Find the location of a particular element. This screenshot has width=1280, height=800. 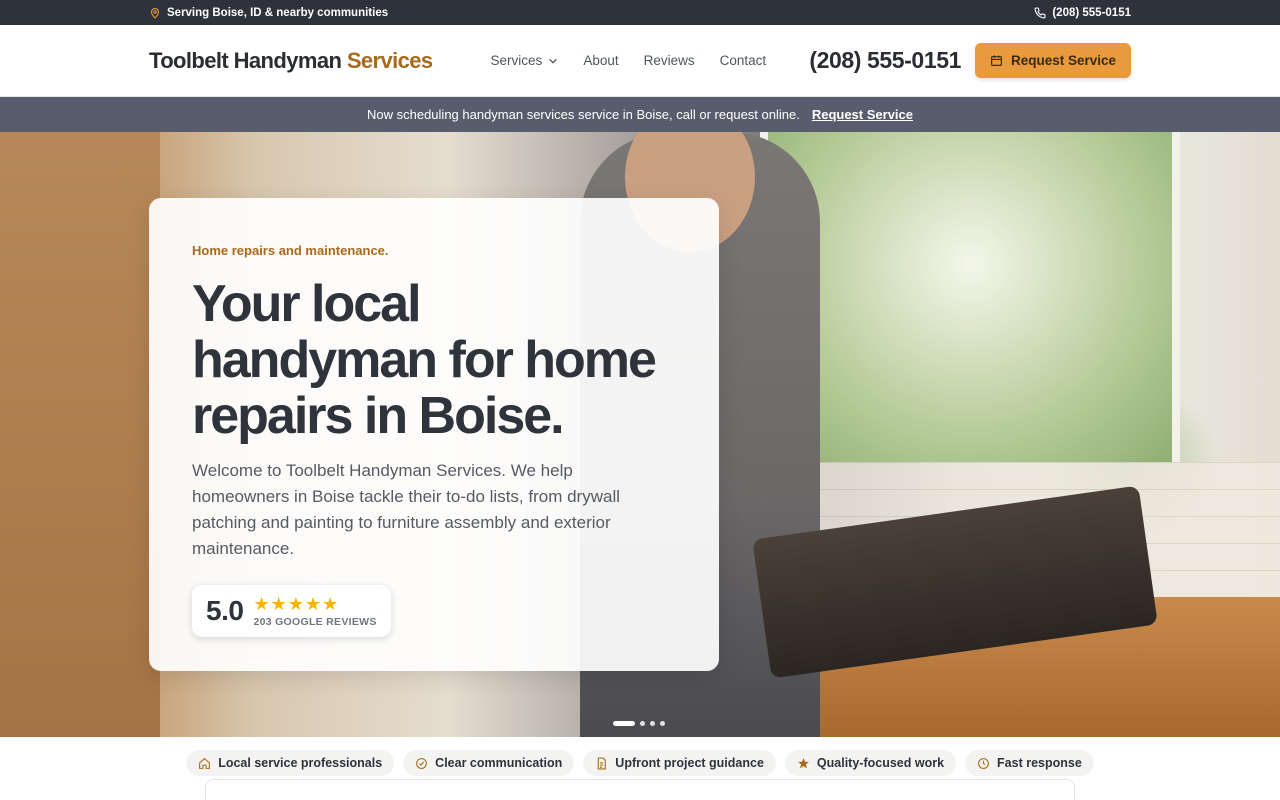

content-panel-edge is located at coordinates (640, 789).